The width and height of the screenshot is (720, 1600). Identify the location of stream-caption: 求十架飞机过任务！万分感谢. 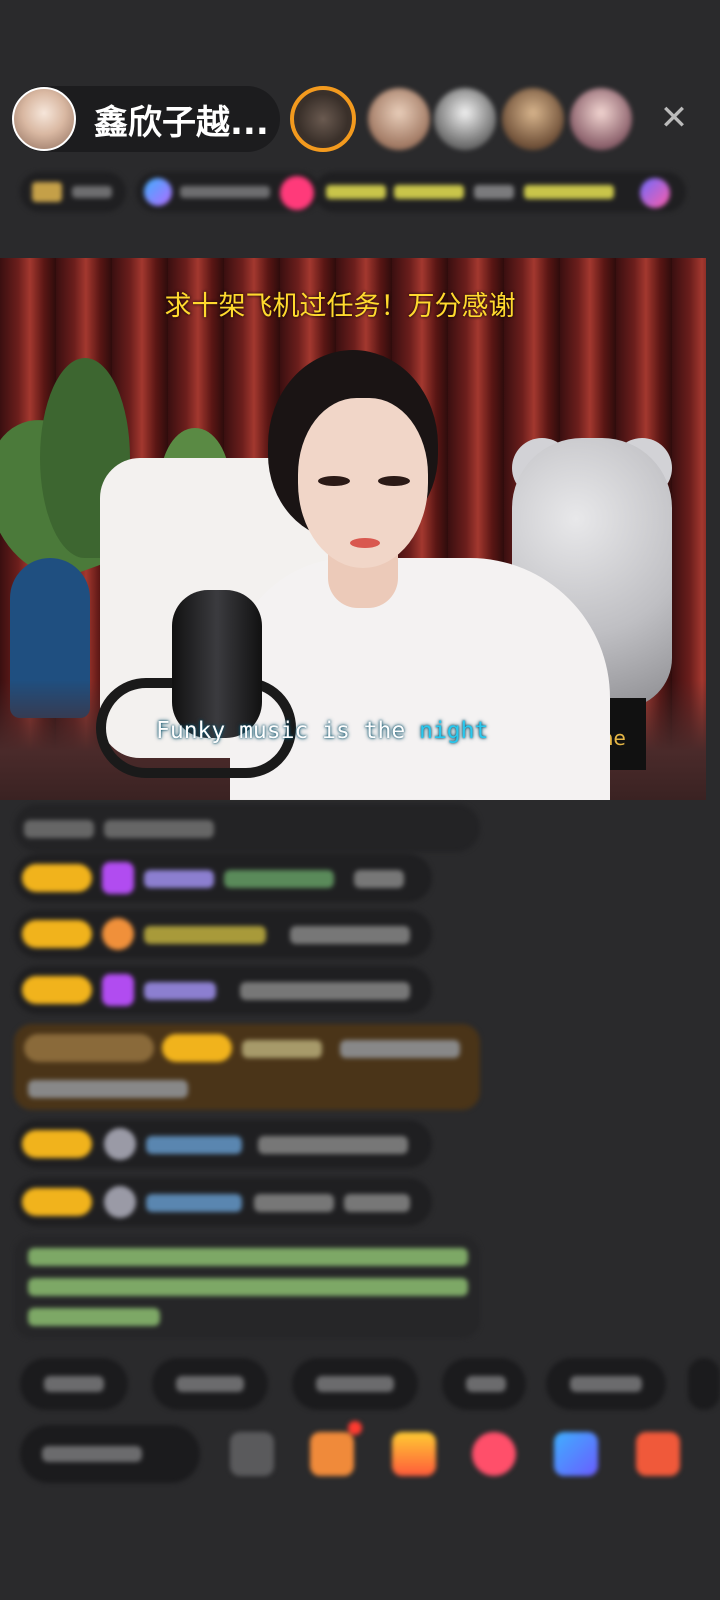
(340, 306).